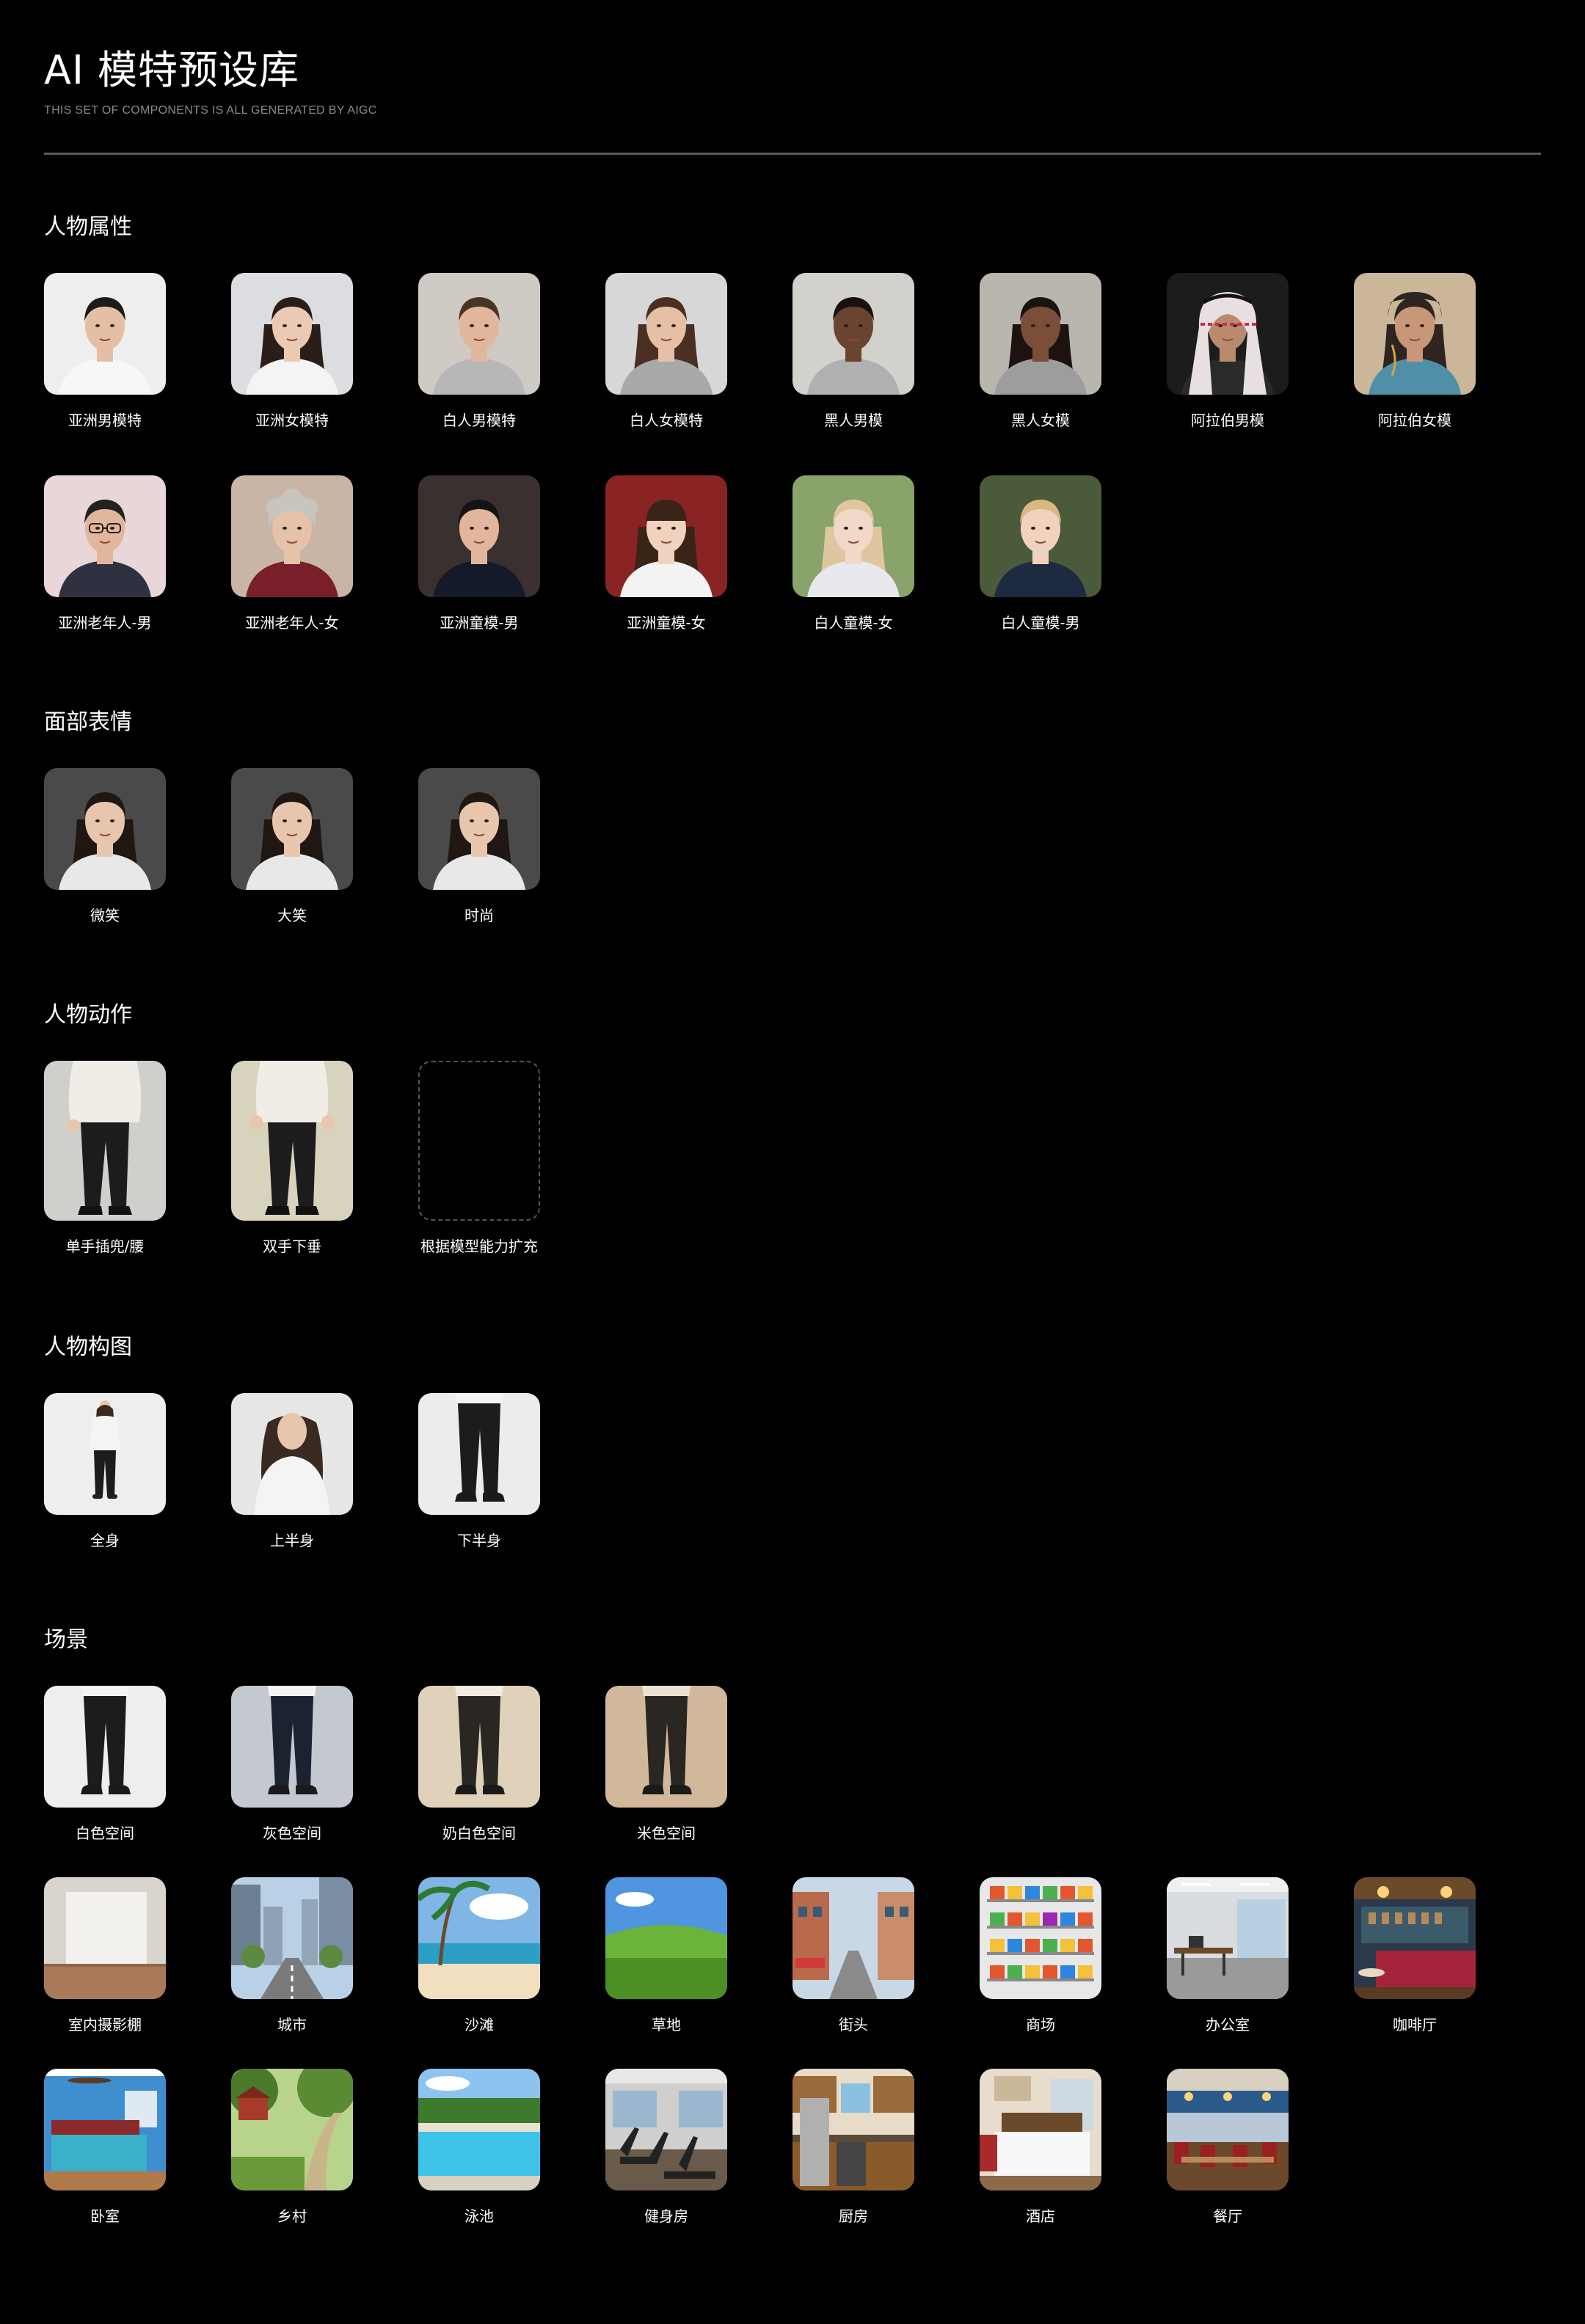  I want to click on preset-card-scenes: 卧室, so click(105, 2147).